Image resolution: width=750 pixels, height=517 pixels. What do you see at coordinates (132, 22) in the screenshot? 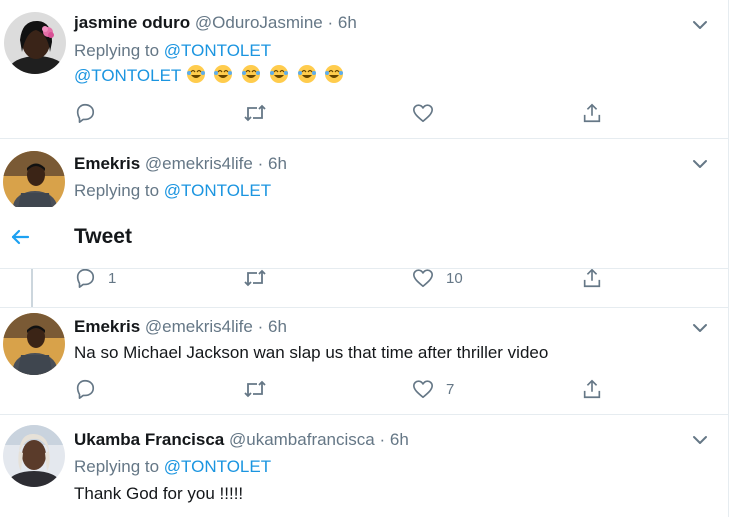
I see `display-name: jasmine oduro` at bounding box center [132, 22].